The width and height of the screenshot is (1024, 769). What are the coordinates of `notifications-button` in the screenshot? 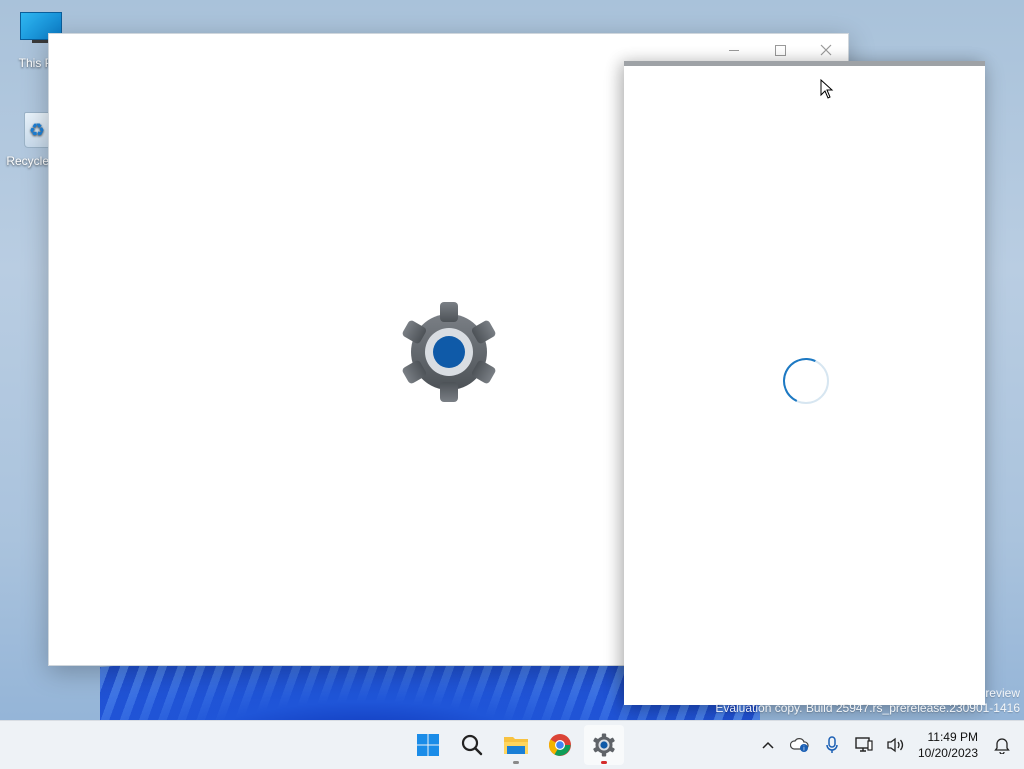 It's located at (1002, 745).